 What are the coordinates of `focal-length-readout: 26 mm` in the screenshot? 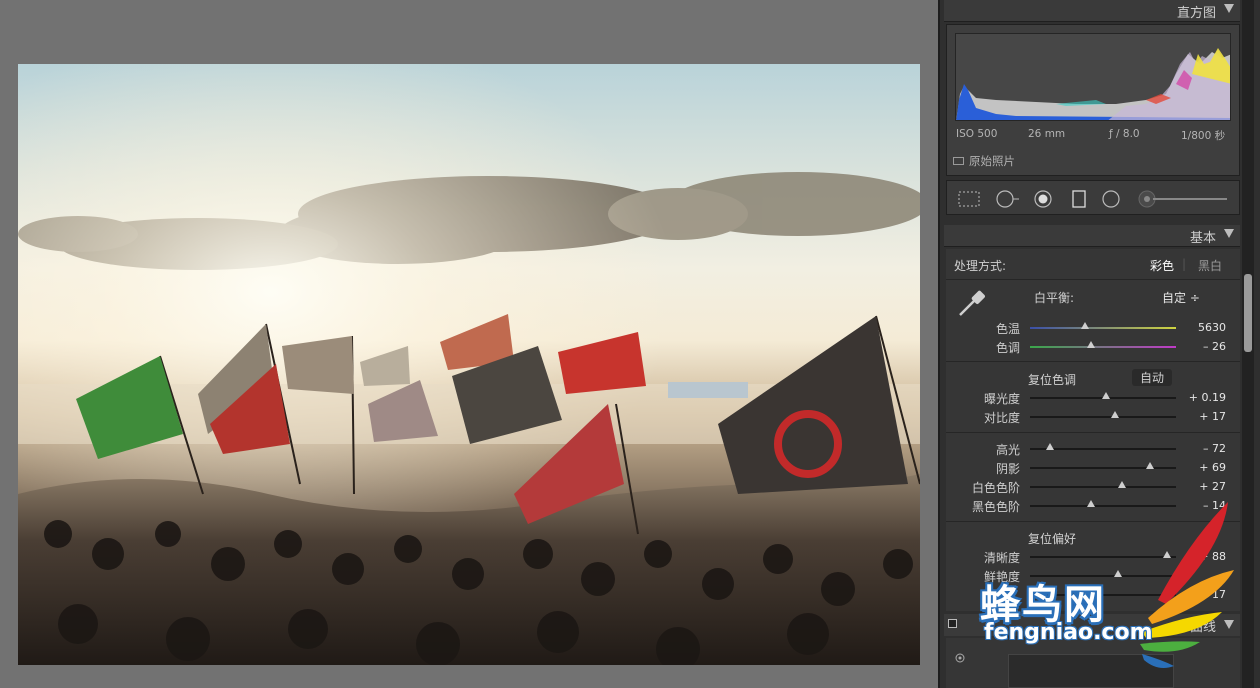 It's located at (1047, 134).